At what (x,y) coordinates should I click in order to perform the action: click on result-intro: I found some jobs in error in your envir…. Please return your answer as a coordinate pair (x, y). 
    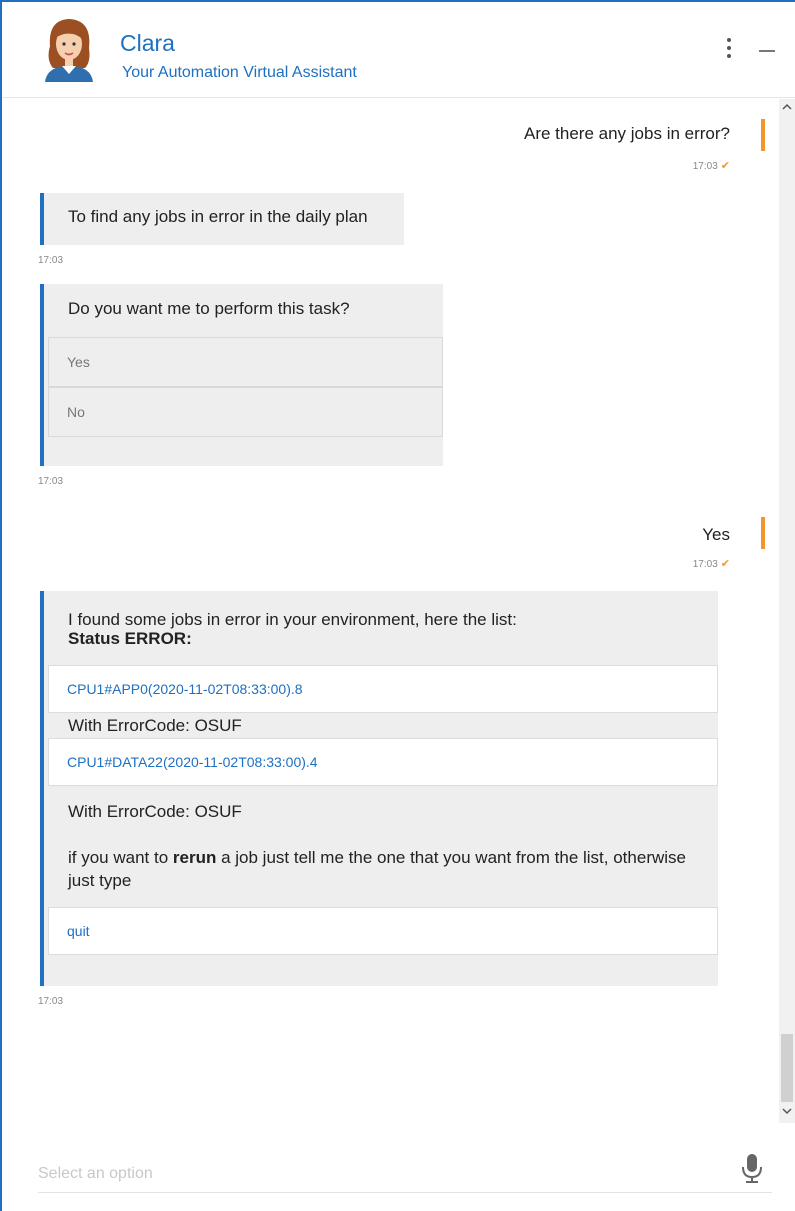
    Looking at the image, I should click on (292, 619).